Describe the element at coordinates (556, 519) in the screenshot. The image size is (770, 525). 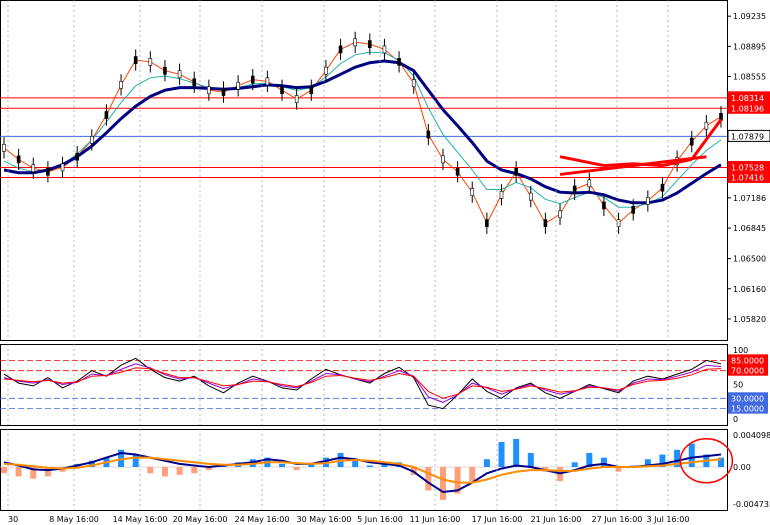
I see `time-tick-label: 21 Jun 16:00` at that location.